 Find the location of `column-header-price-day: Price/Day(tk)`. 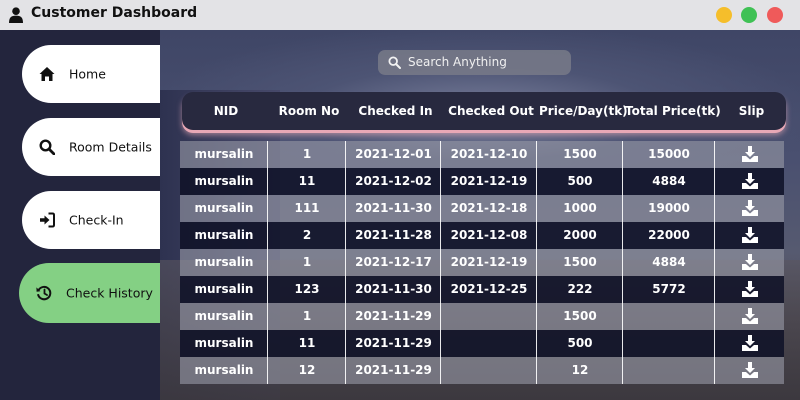

column-header-price-day: Price/Day(tk) is located at coordinates (583, 111).